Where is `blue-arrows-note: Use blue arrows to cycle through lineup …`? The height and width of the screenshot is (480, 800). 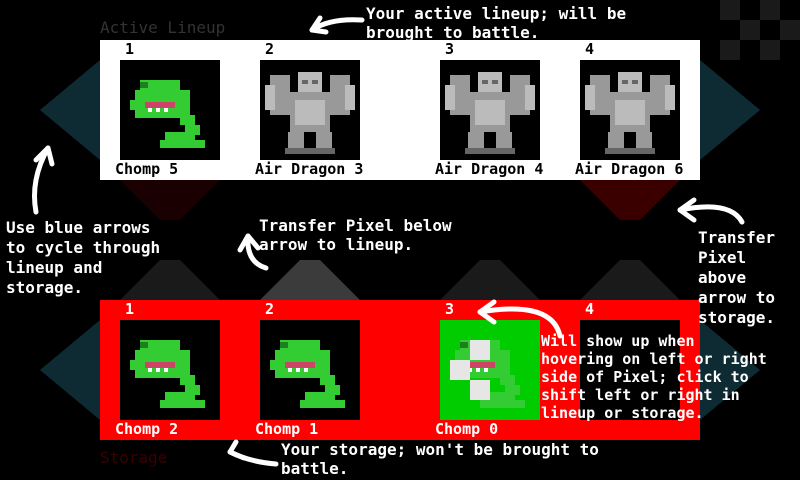 blue-arrows-note: Use blue arrows to cycle through lineup … is located at coordinates (83, 257).